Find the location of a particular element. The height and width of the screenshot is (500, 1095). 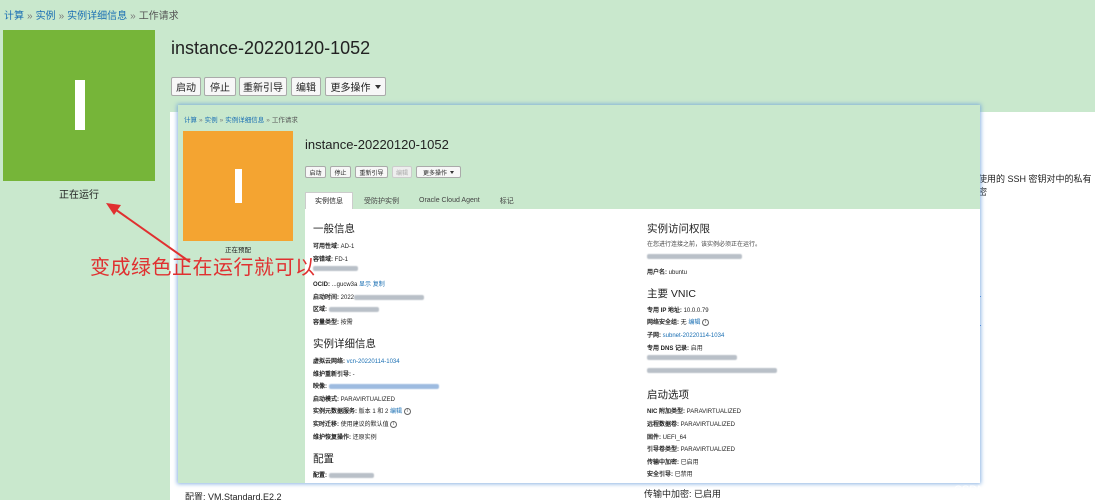

region-field: 区域: is located at coordinates (346, 308).